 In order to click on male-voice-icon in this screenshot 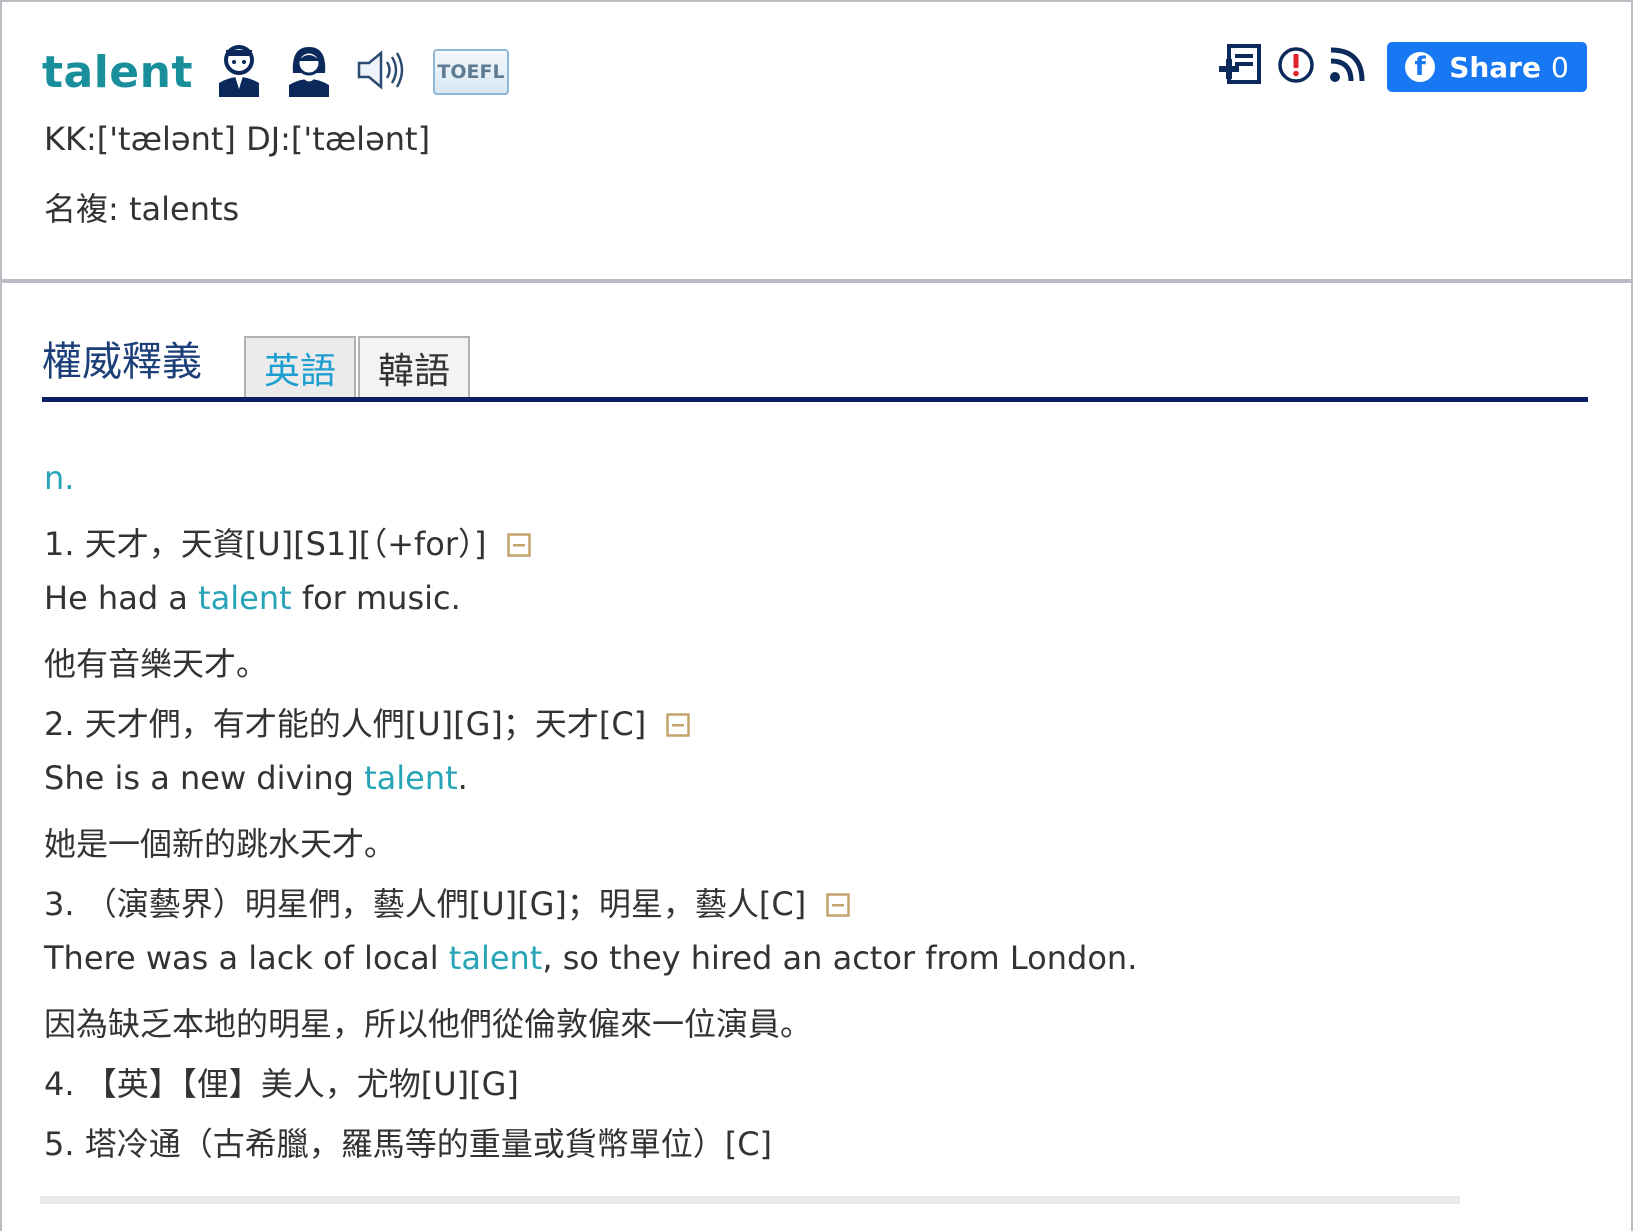, I will do `click(239, 72)`.